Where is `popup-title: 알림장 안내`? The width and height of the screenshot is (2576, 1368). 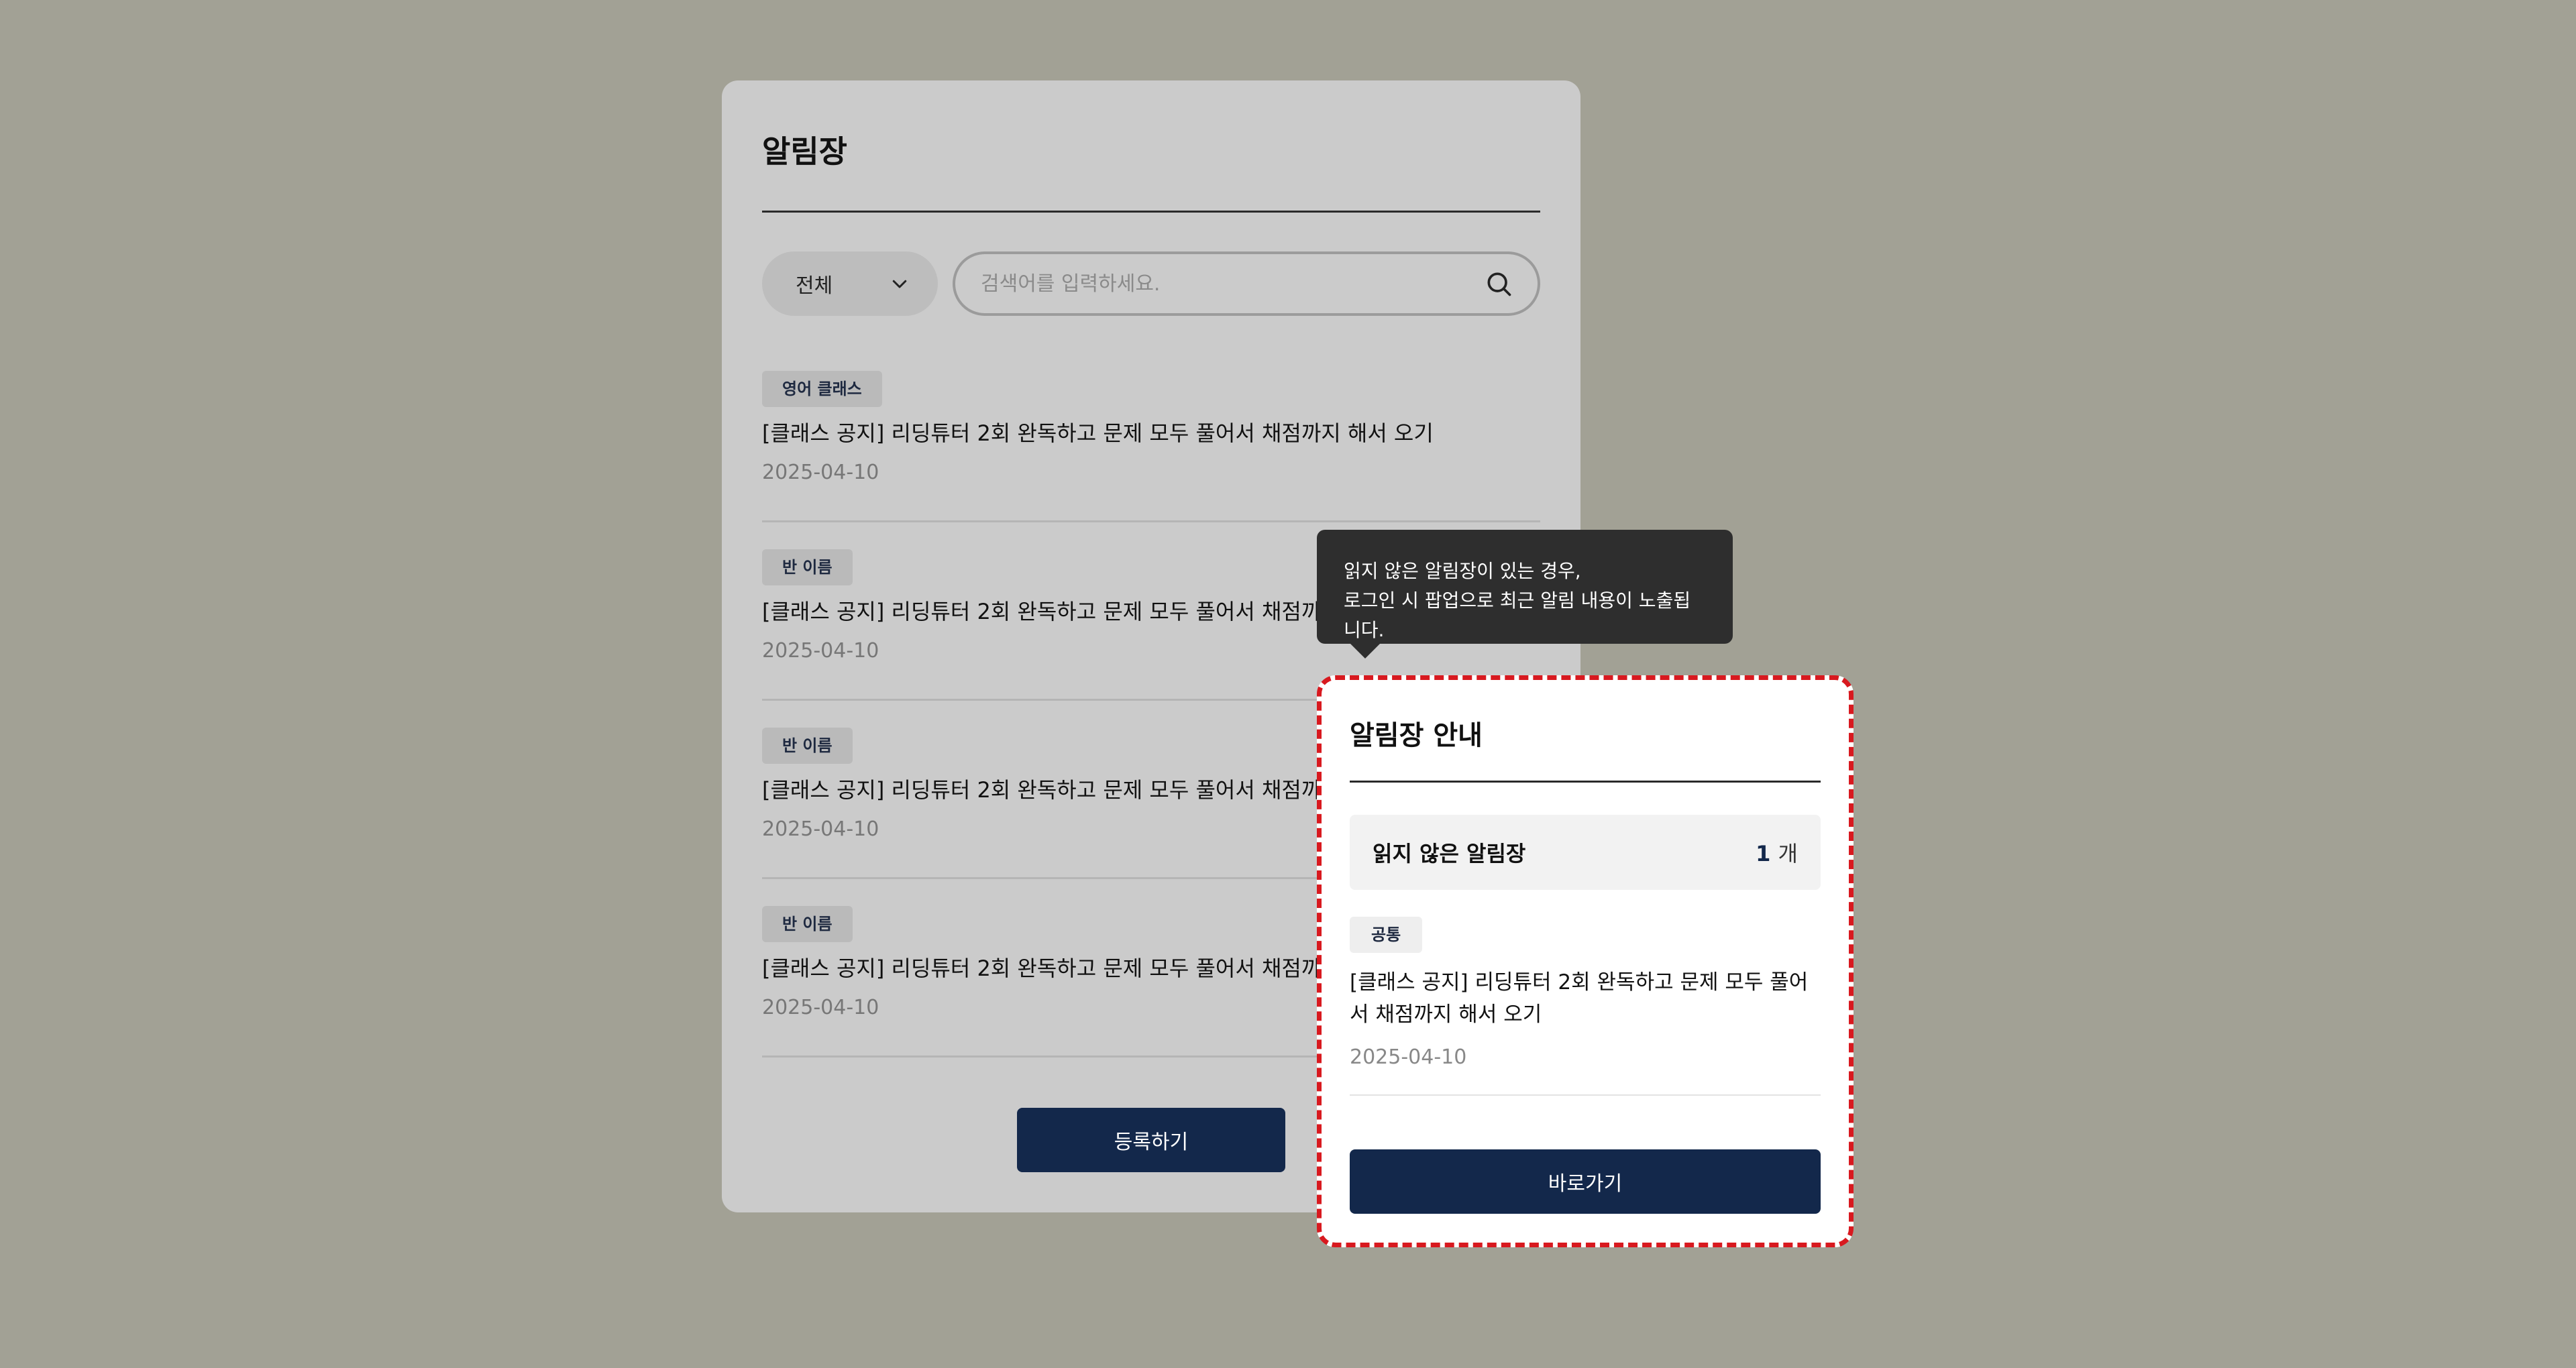 popup-title: 알림장 안내 is located at coordinates (1416, 735).